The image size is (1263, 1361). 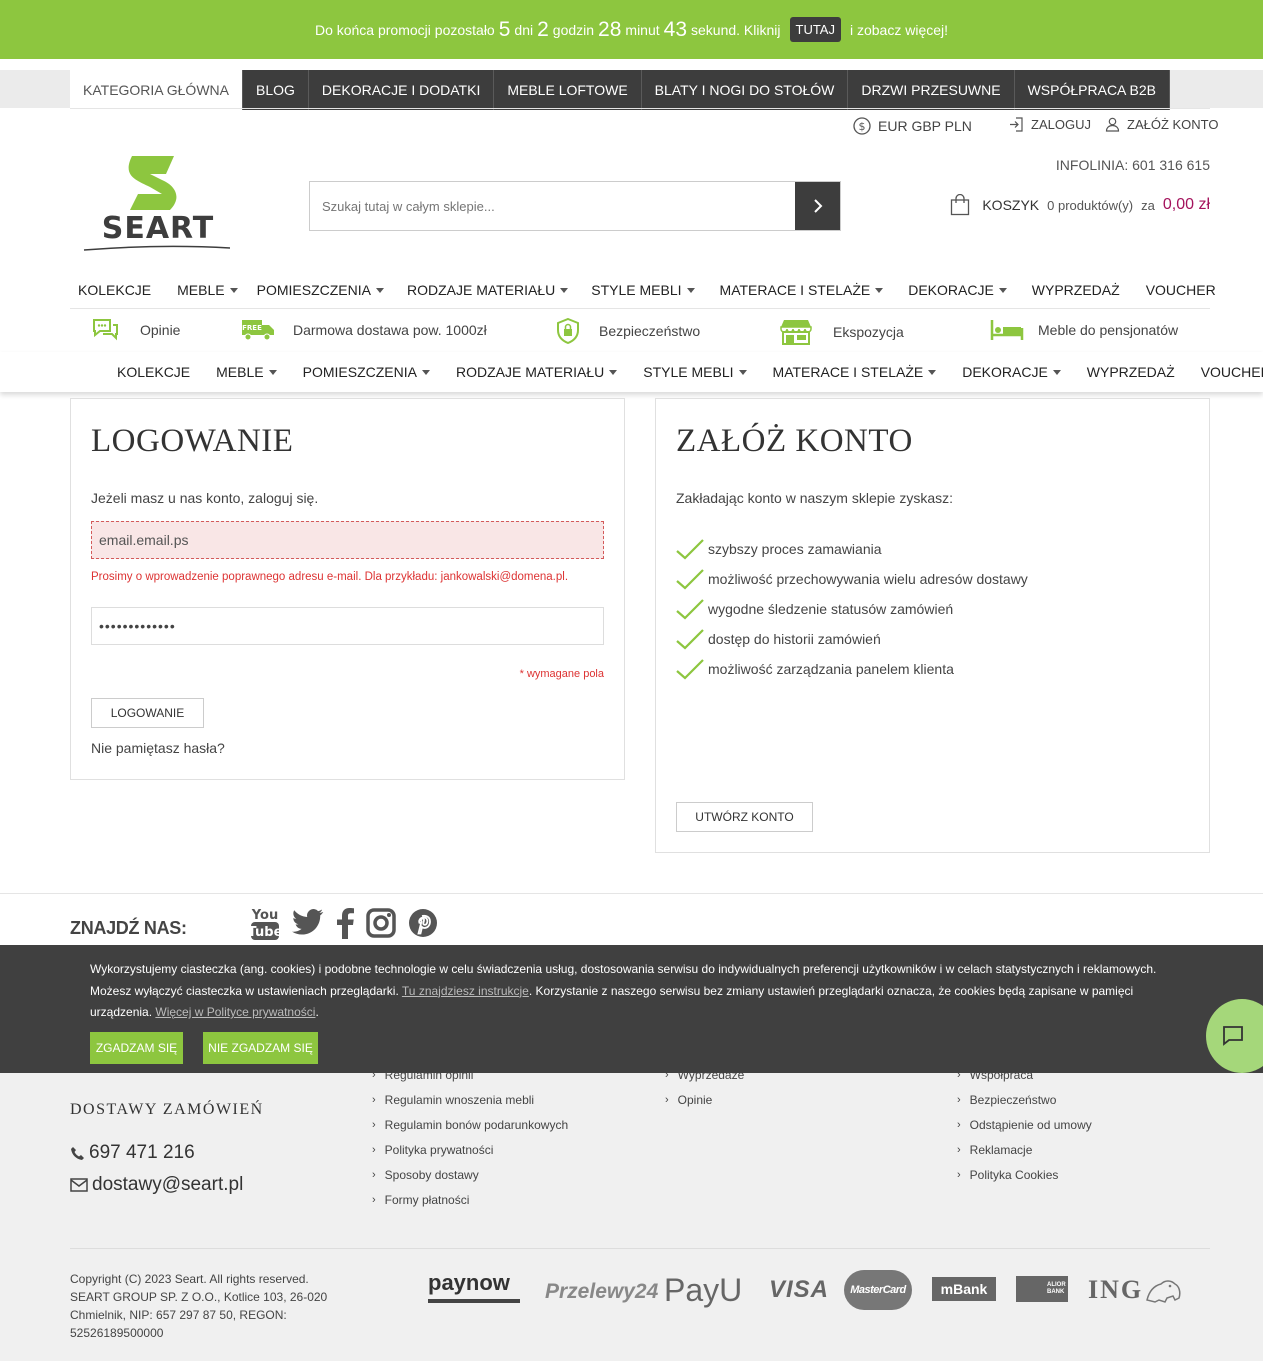 What do you see at coordinates (814, 609) in the screenshot?
I see `benefit-item: wygodne śledzenie statusów zamówień` at bounding box center [814, 609].